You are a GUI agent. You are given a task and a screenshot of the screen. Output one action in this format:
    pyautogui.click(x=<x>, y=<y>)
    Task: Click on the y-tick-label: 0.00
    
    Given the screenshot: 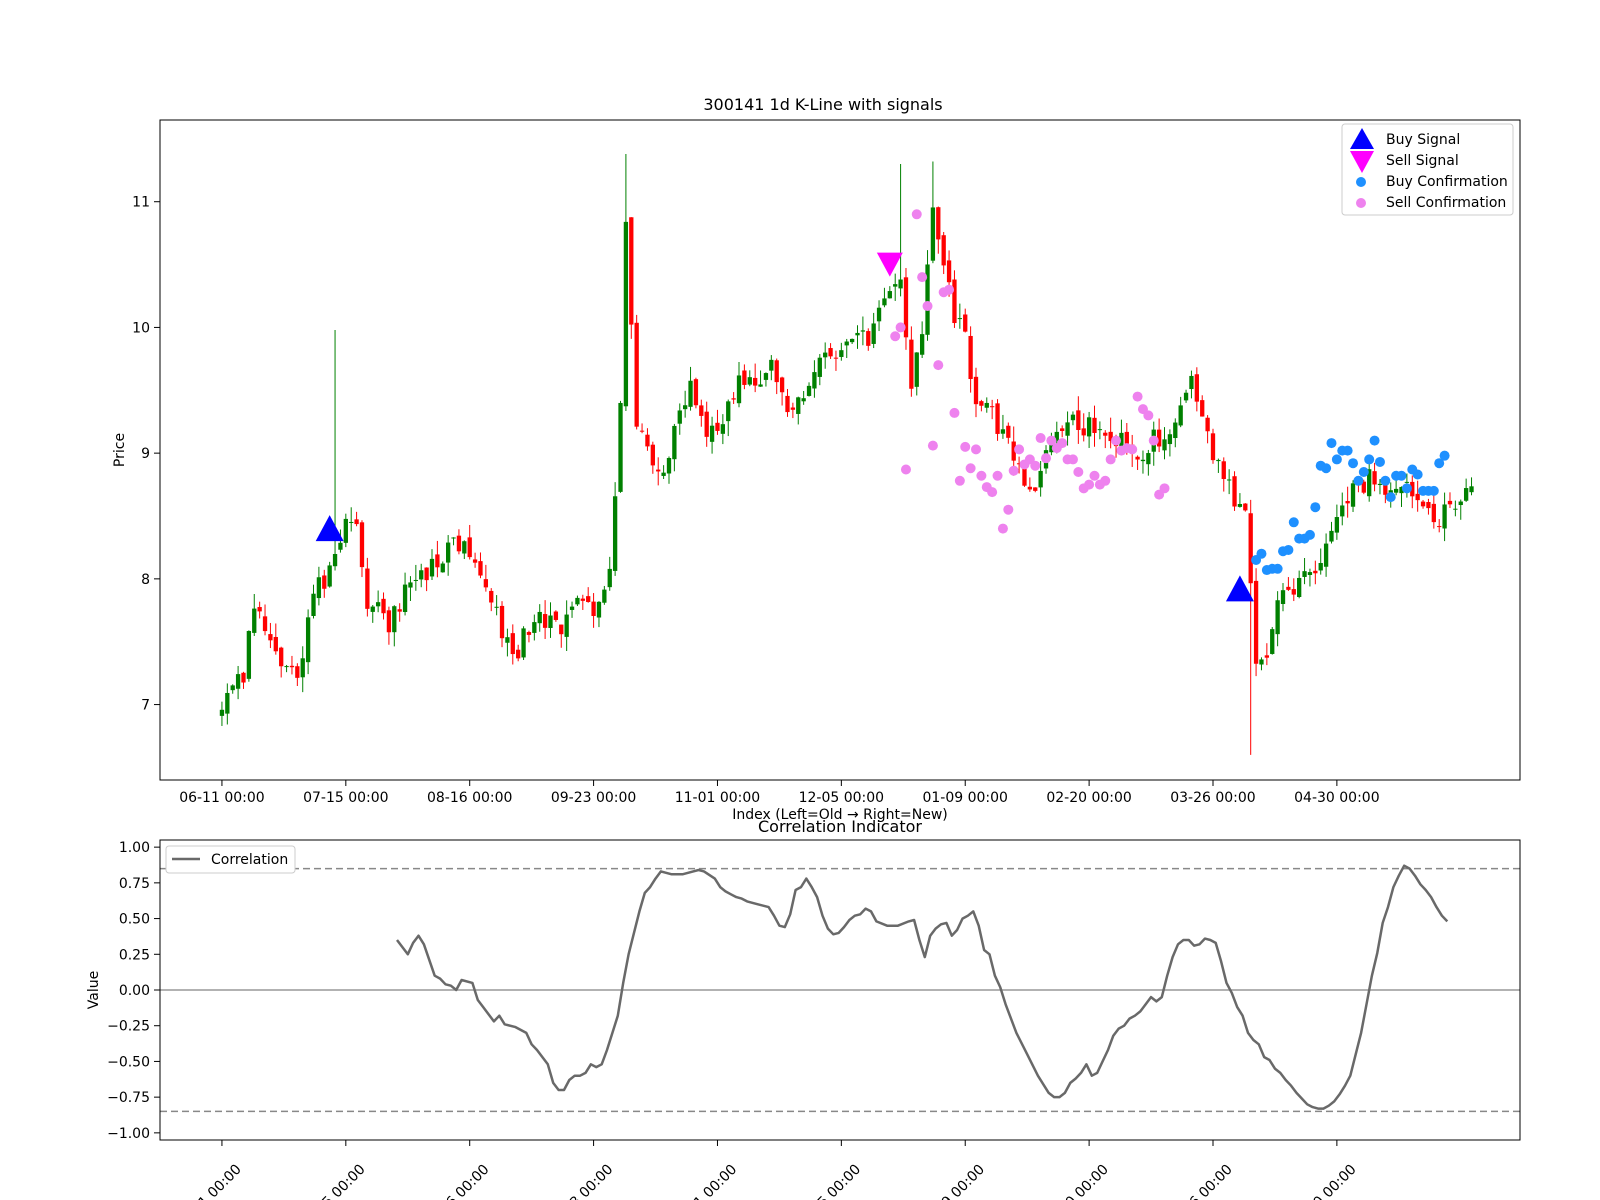 What is the action you would take?
    pyautogui.click(x=134, y=991)
    